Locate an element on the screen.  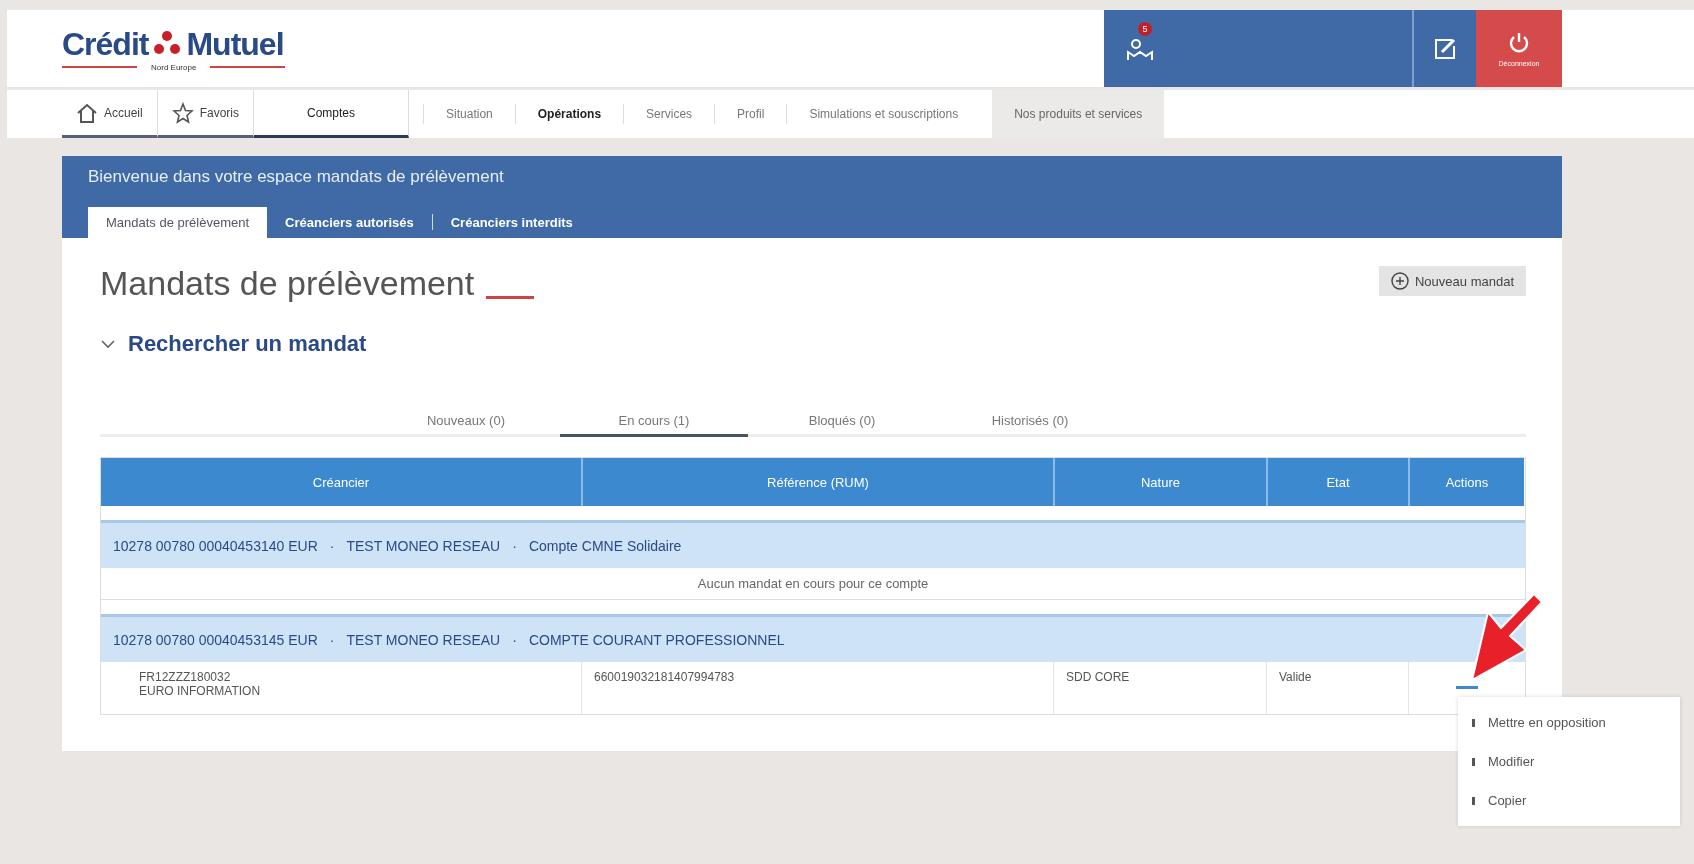
account-number: 10278 00780 00040453145 EUR is located at coordinates (215, 639).